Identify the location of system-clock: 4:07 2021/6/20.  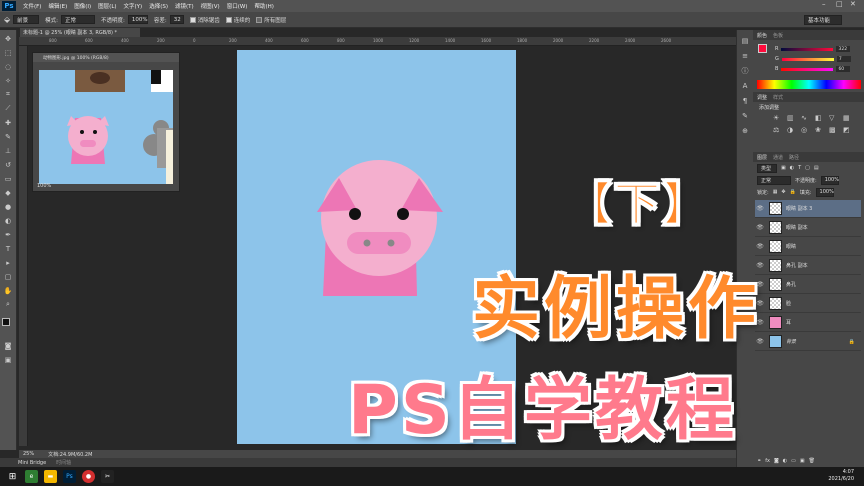
(841, 476).